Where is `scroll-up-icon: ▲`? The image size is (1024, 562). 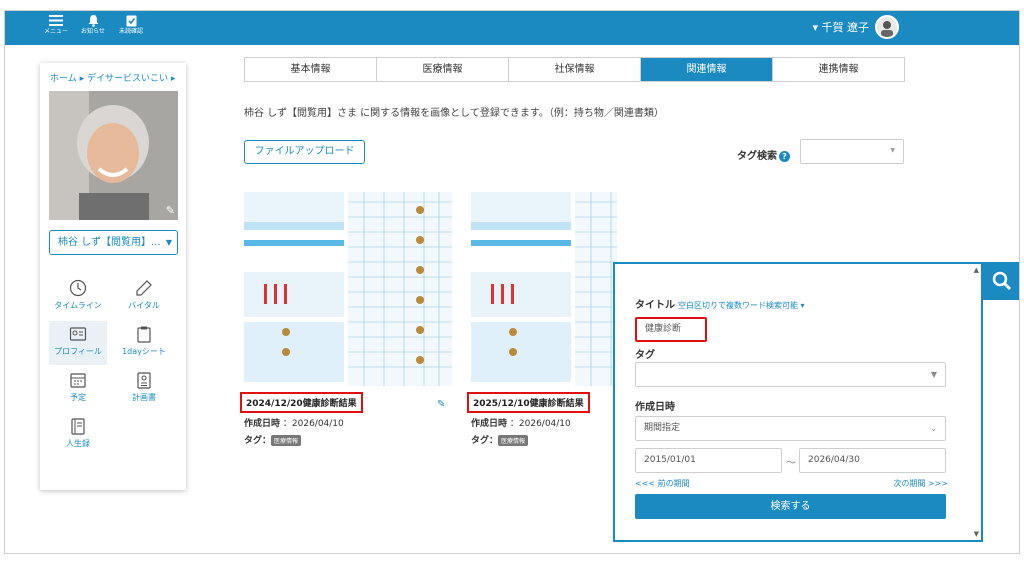 scroll-up-icon: ▲ is located at coordinates (976, 270).